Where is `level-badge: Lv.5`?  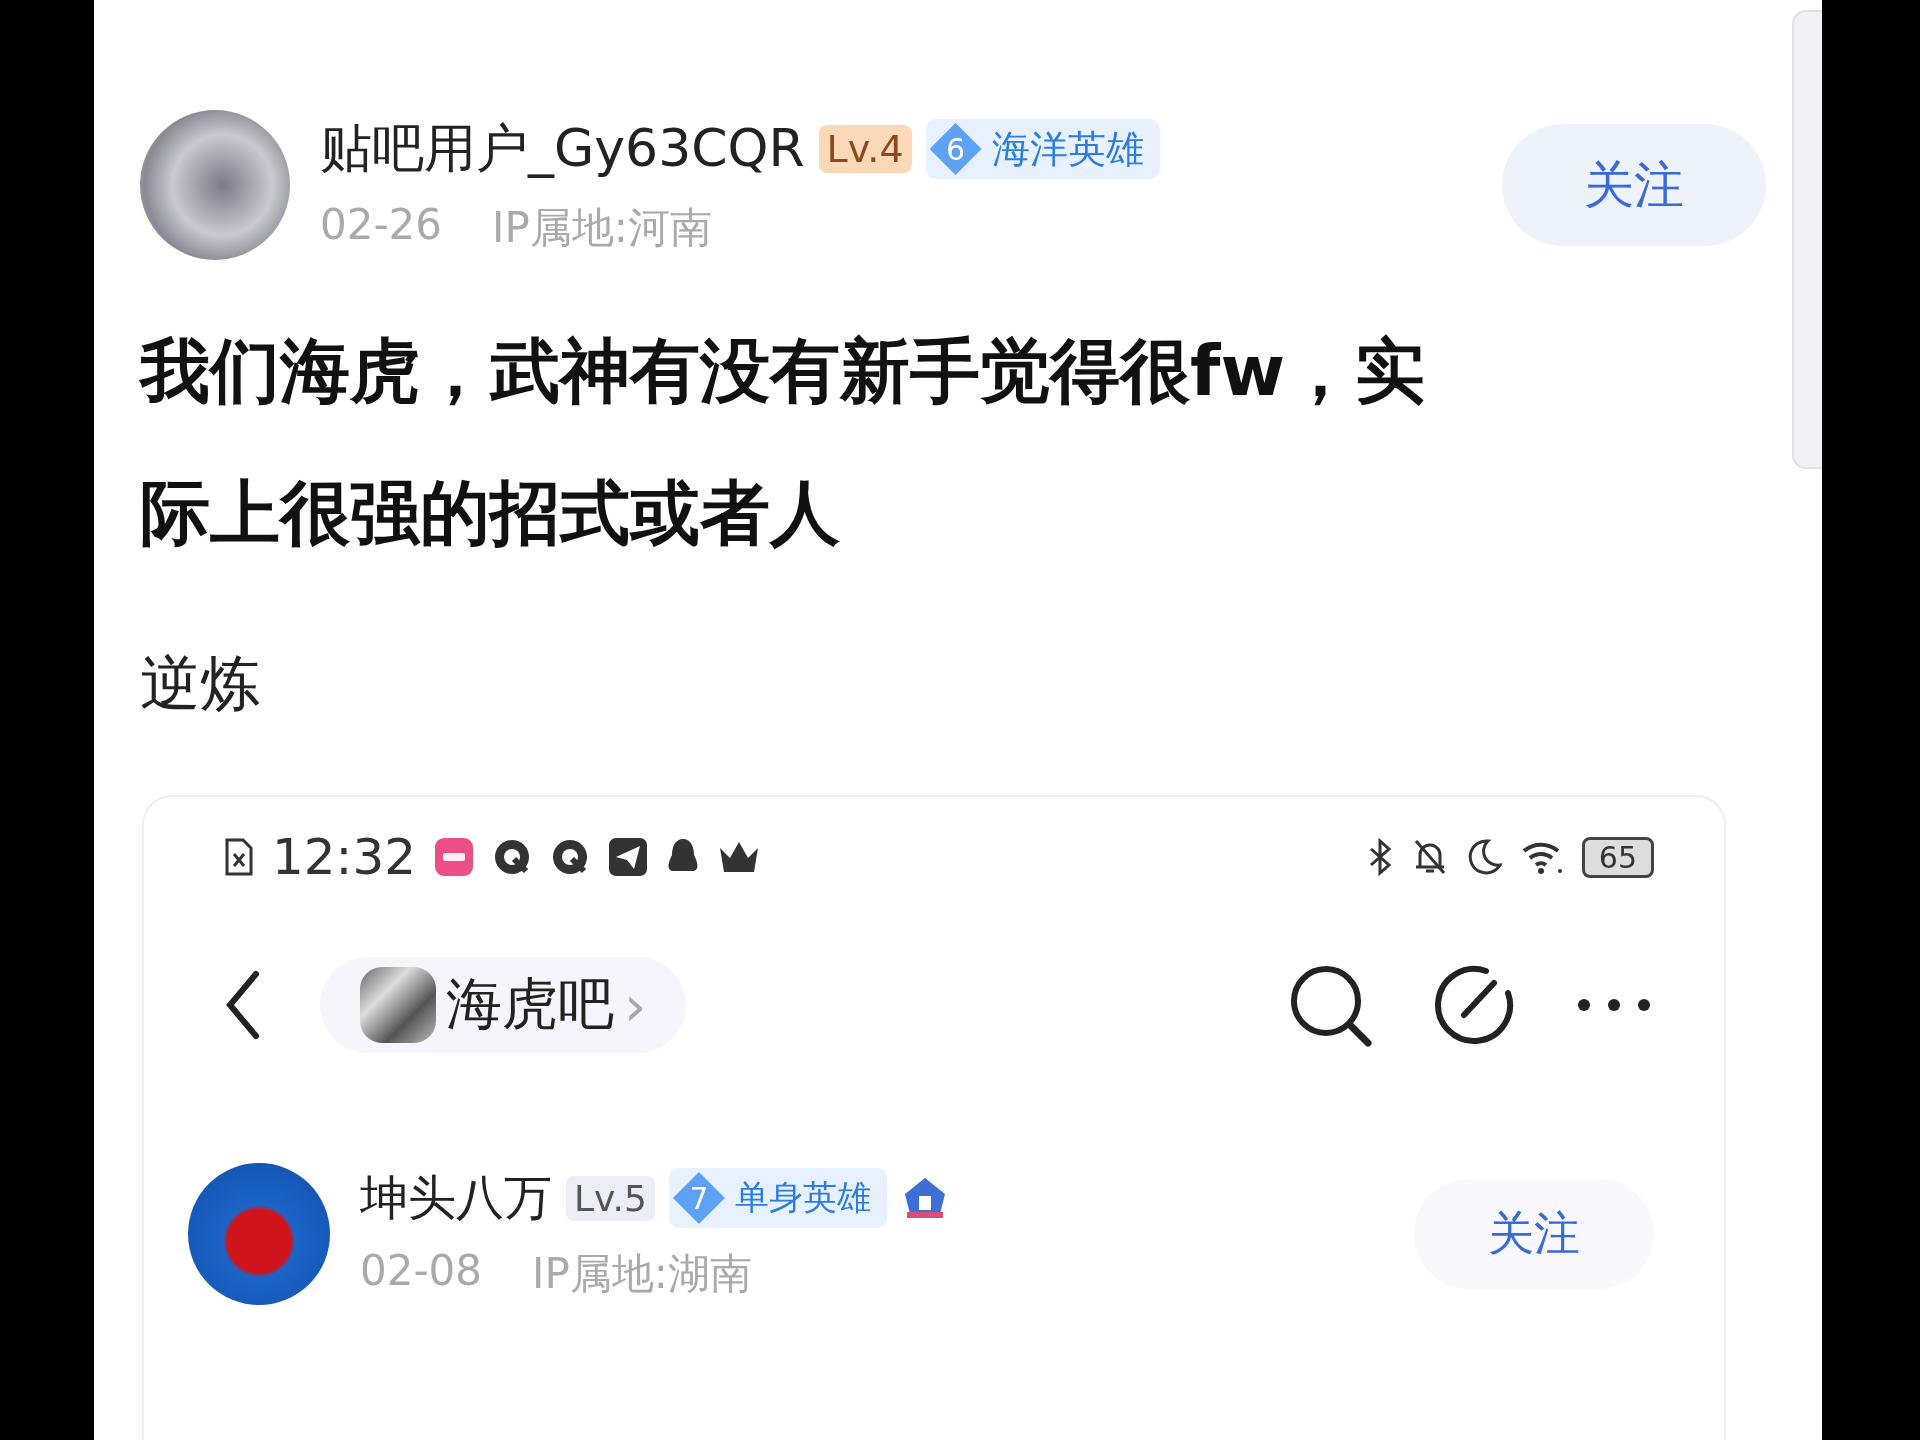
level-badge: Lv.5 is located at coordinates (610, 1198).